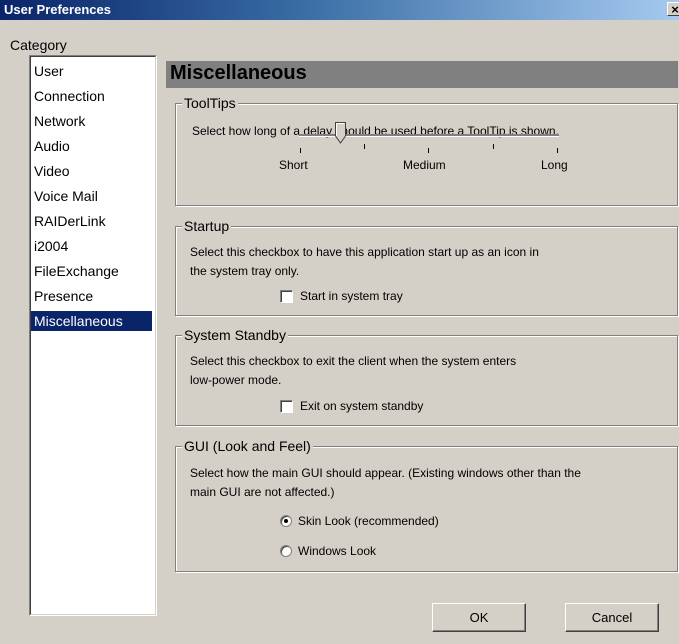  I want to click on windows-look-option: Windows Look, so click(328, 551).